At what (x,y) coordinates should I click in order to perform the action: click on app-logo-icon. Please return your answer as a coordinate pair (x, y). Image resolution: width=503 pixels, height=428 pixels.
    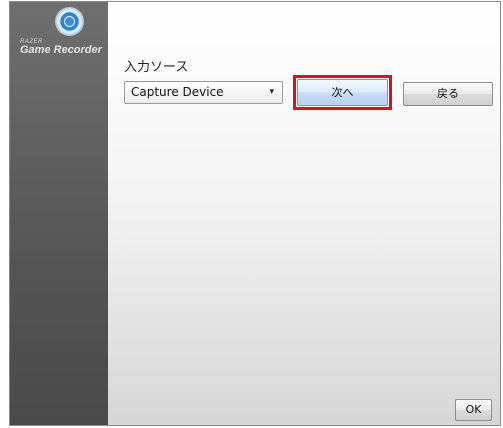
    Looking at the image, I should click on (69, 21).